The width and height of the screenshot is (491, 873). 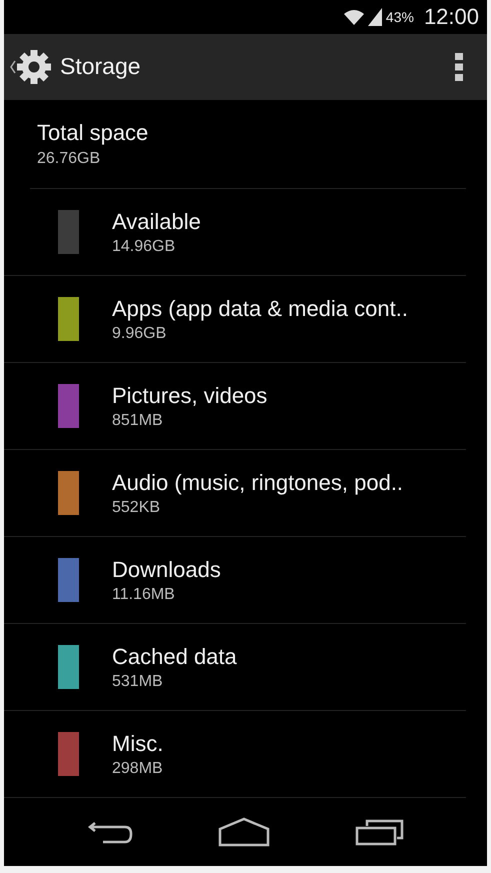 What do you see at coordinates (101, 66) in the screenshot?
I see `screen-title: Storage` at bounding box center [101, 66].